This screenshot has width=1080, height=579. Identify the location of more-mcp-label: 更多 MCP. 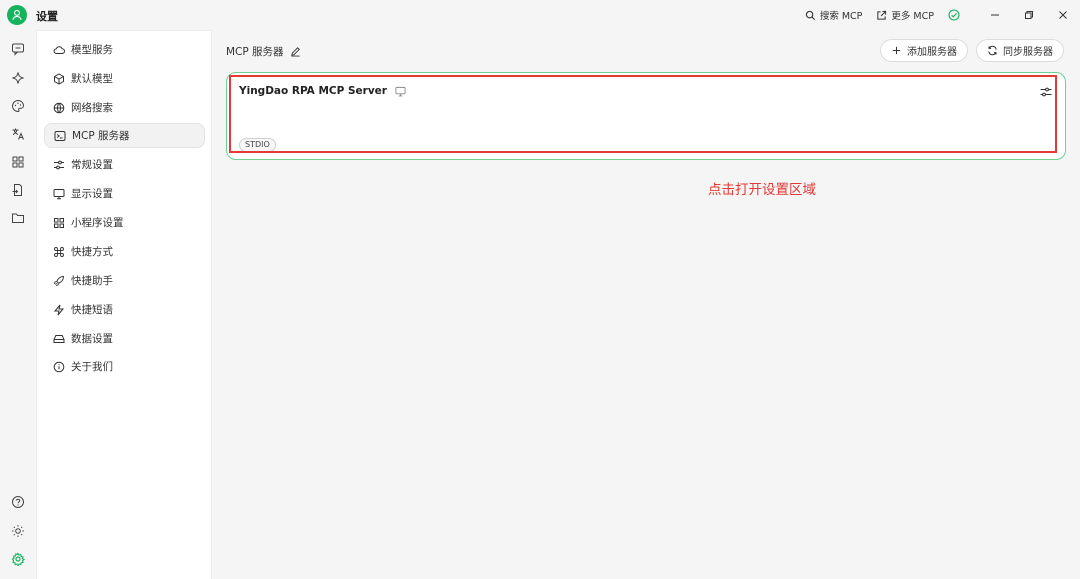
(912, 16).